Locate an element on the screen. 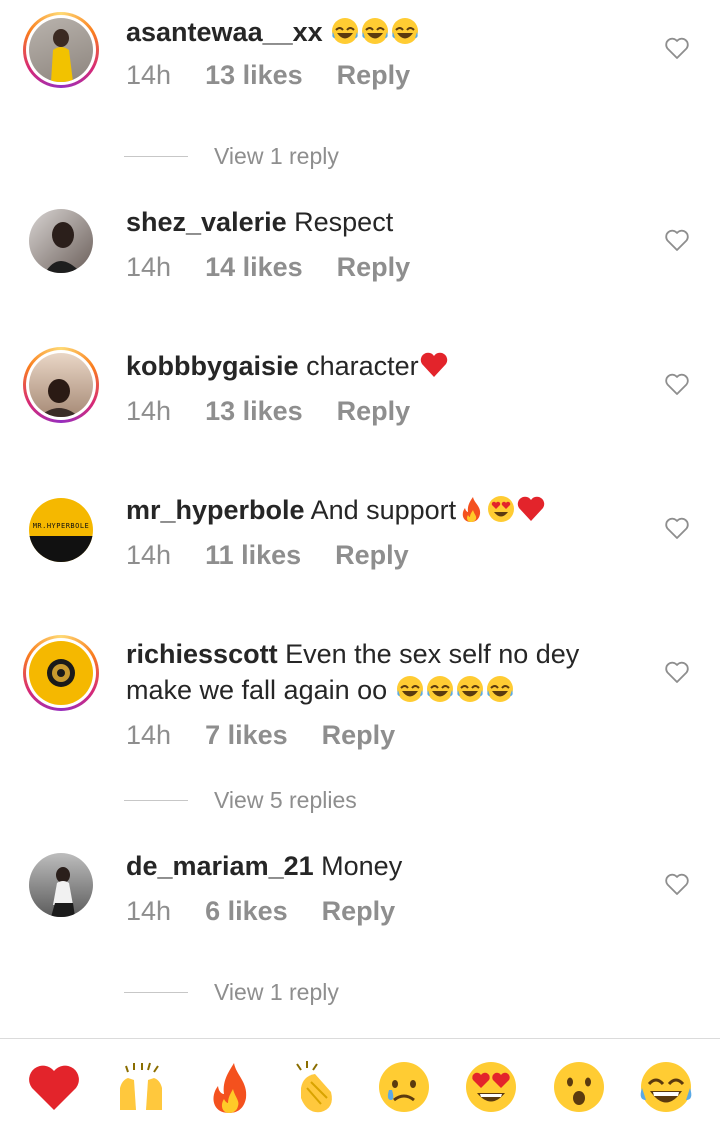  tears-of-joy-reaction-icon is located at coordinates (666, 1087).